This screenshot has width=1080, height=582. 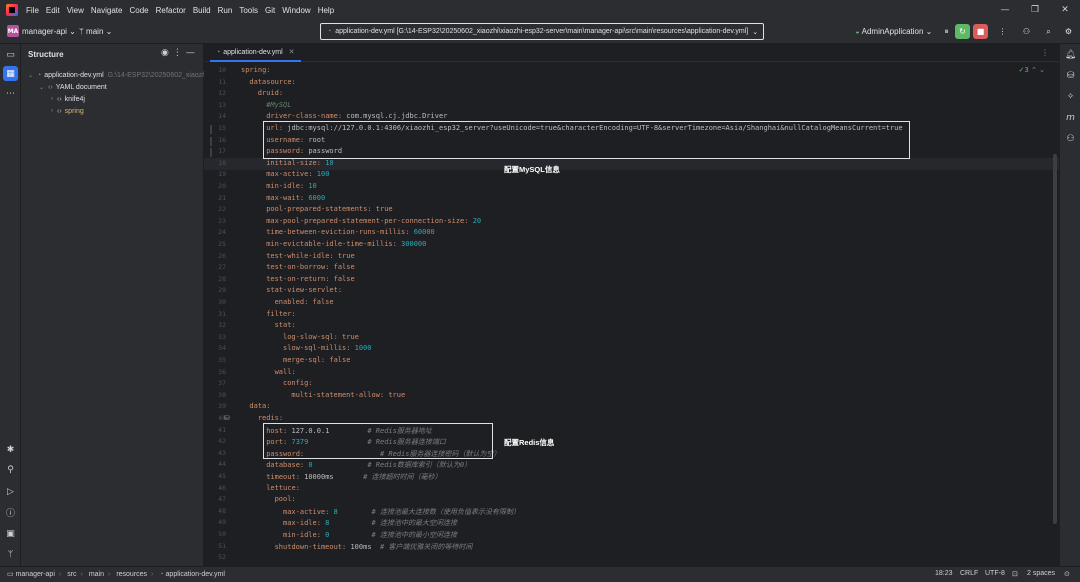 What do you see at coordinates (278, 105) in the screenshot?
I see `code-line: #MySQL` at bounding box center [278, 105].